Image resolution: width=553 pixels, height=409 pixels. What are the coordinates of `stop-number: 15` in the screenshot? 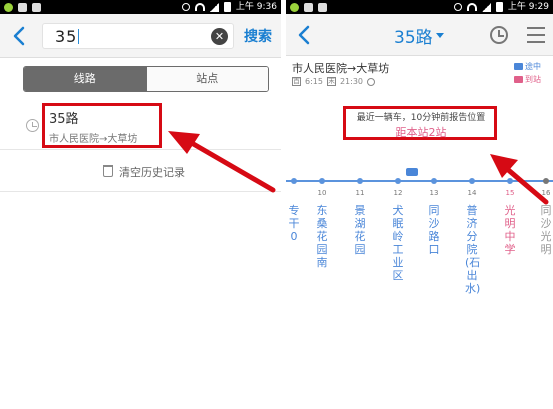 It's located at (510, 193).